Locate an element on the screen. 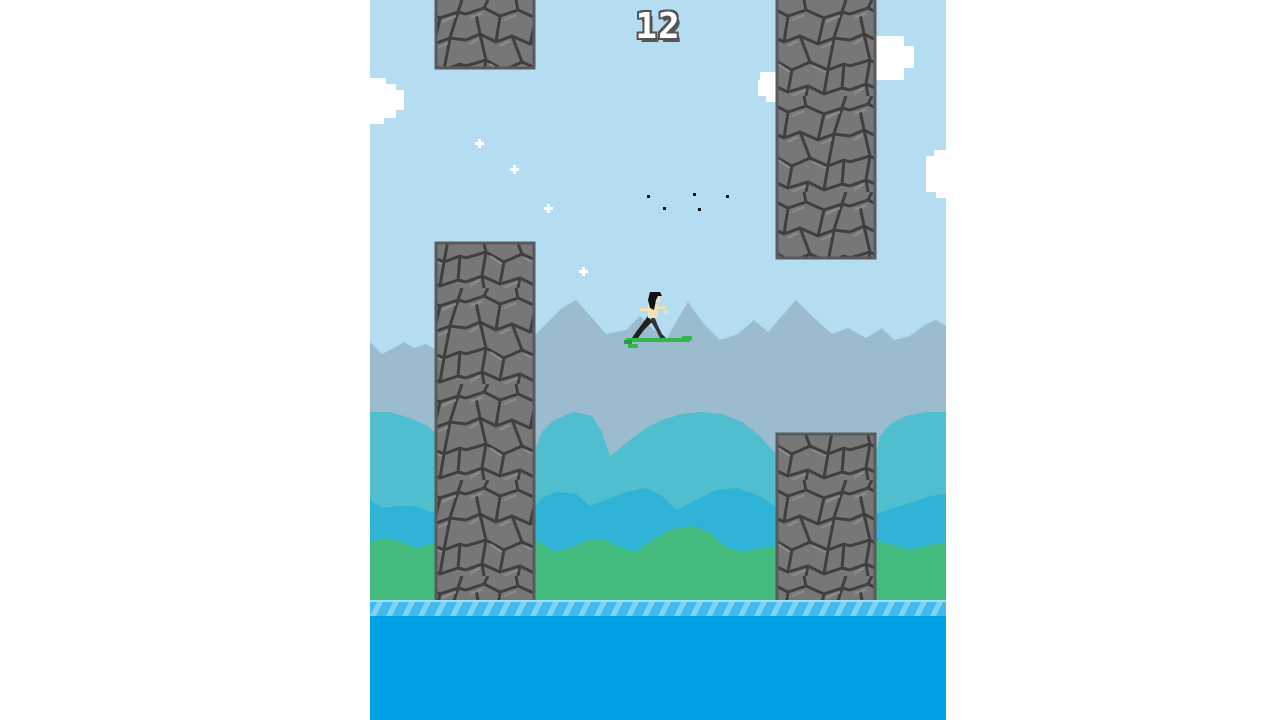 The image size is (1280, 720). hoverboard is located at coordinates (658, 340).